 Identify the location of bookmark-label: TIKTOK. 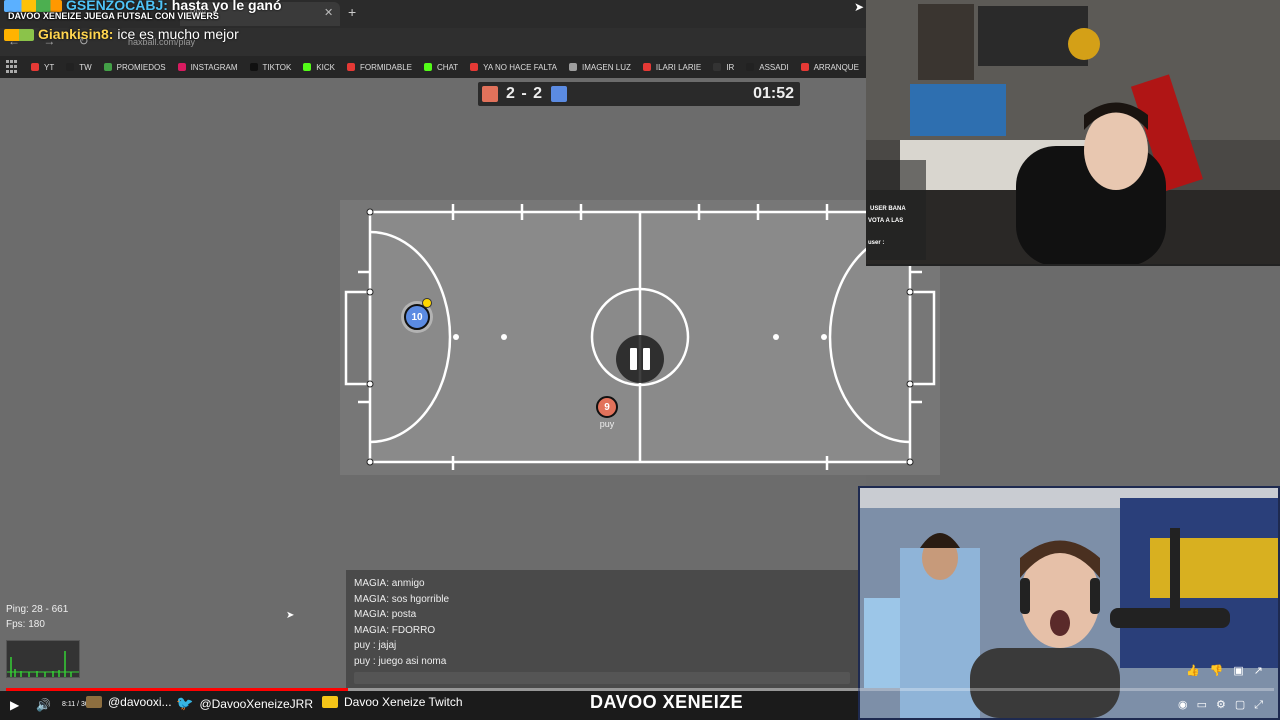
(277, 67).